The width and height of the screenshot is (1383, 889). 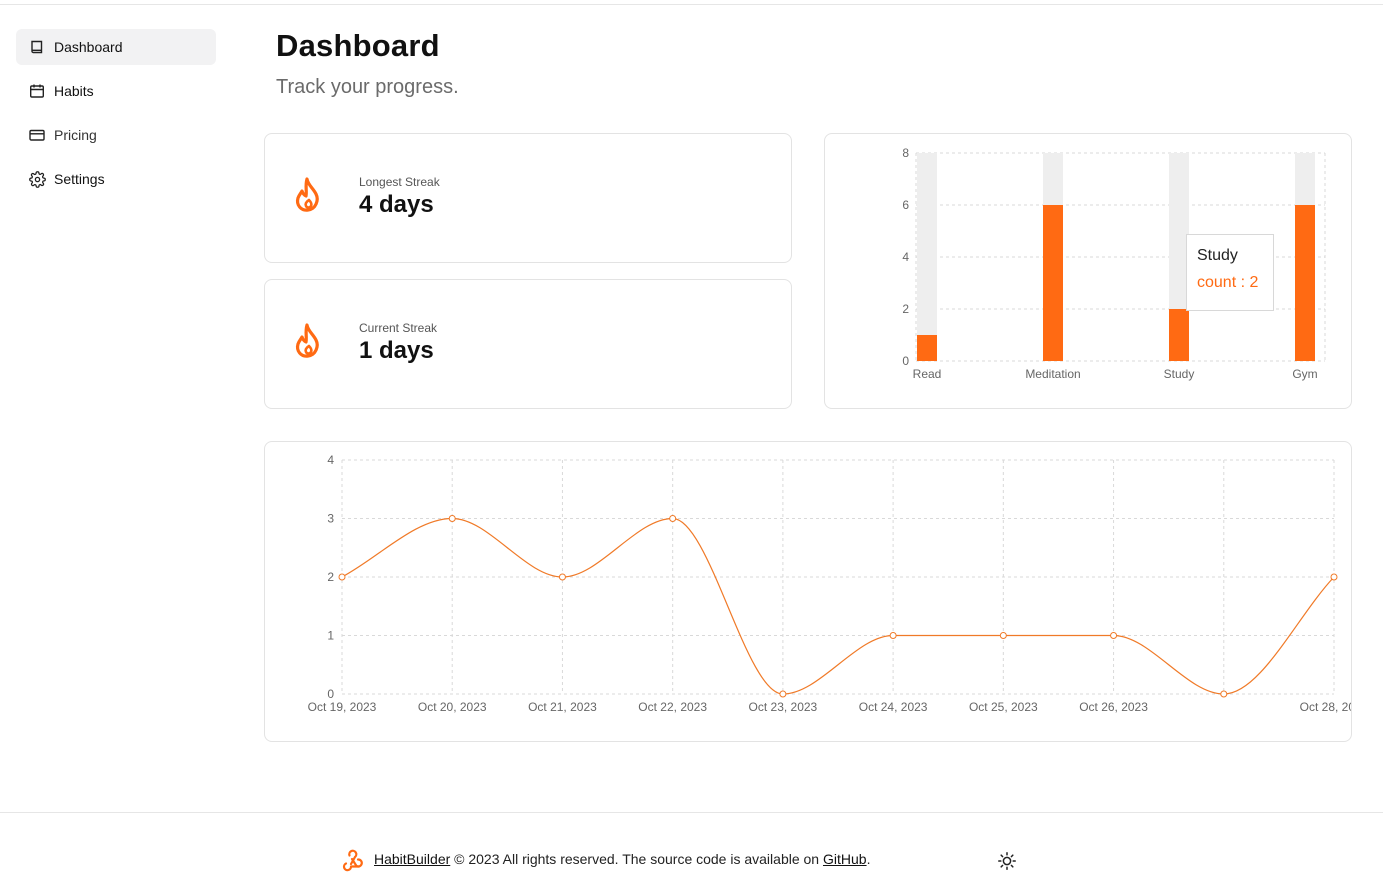 What do you see at coordinates (358, 45) in the screenshot?
I see `page-title: Dashboard` at bounding box center [358, 45].